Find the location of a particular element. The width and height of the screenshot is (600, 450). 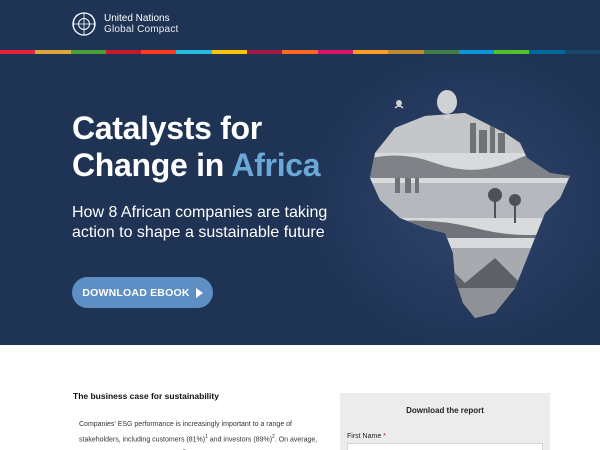

page-title: Catalysts for Change in Africa is located at coordinates (232, 147).